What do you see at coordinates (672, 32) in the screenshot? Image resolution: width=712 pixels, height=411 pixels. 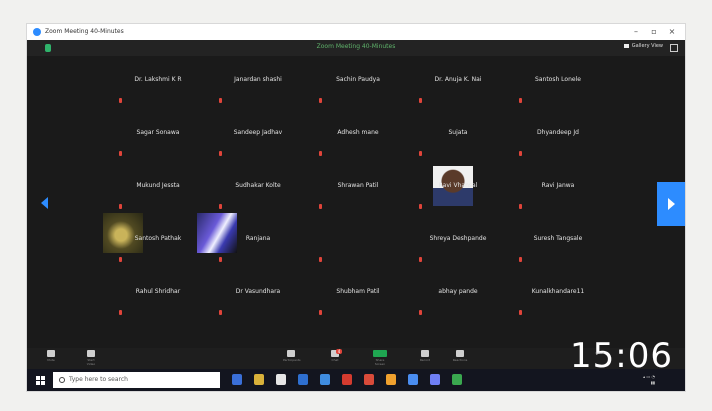 I see `close-button: ×` at bounding box center [672, 32].